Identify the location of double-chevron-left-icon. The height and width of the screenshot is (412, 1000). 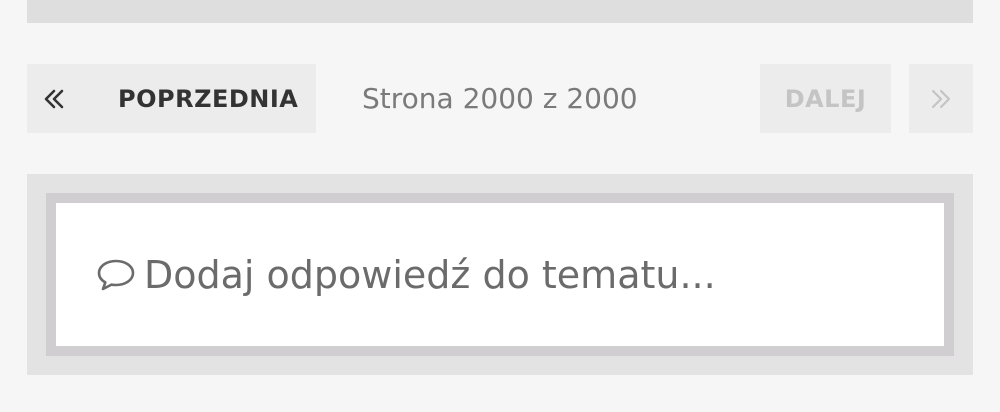
(54, 98).